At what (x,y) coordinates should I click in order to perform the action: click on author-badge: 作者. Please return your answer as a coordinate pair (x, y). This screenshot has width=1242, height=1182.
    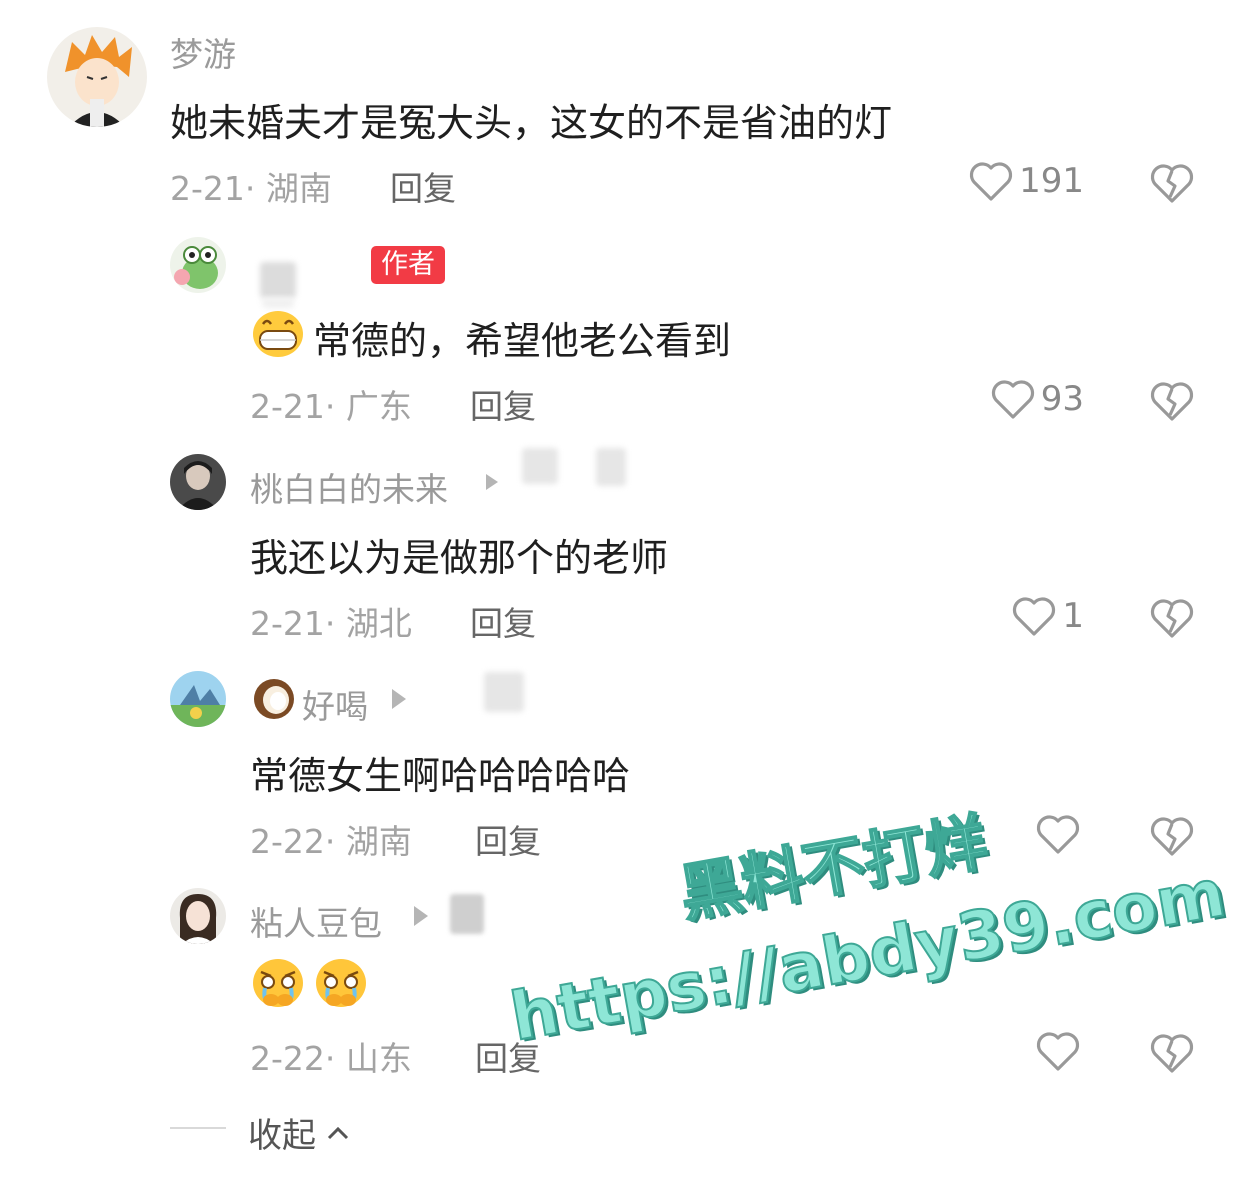
    Looking at the image, I should click on (408, 265).